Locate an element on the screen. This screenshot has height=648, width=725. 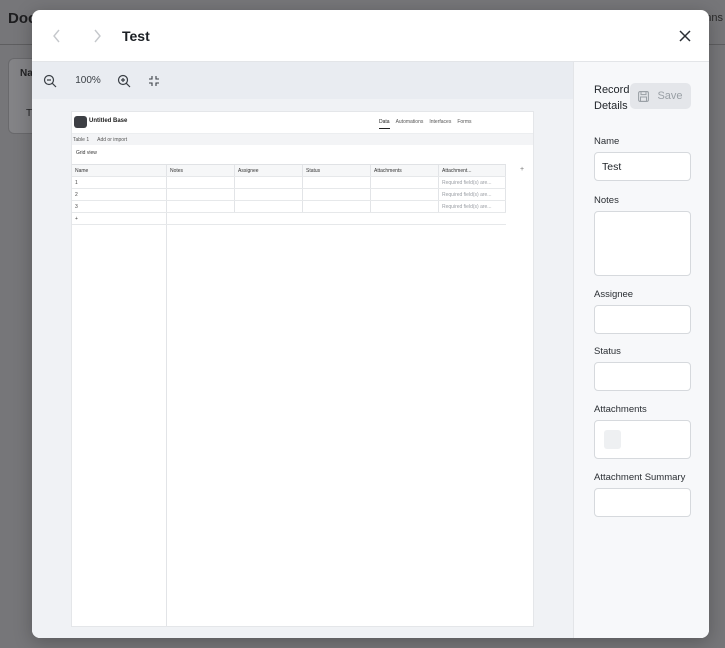
save-label: Save is located at coordinates (670, 96).